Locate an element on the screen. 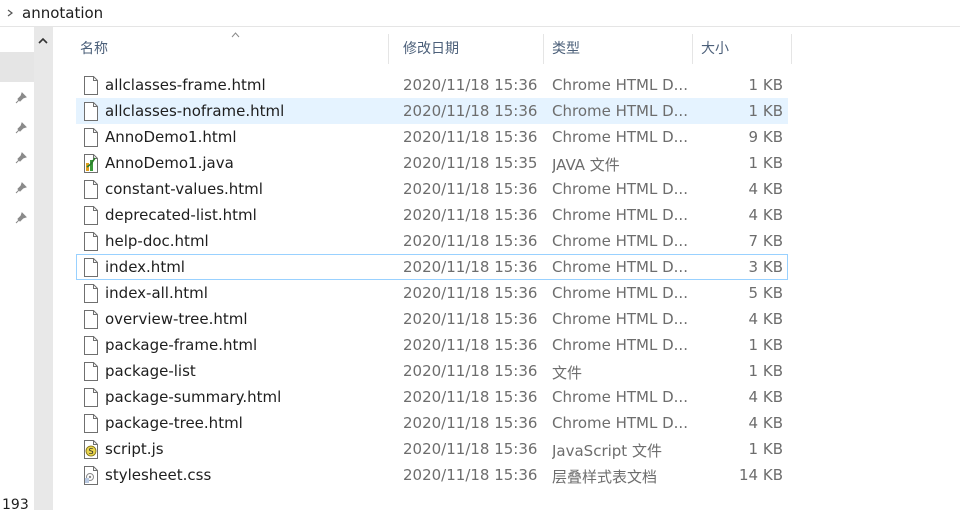  breadcrumb: annotation is located at coordinates (480, 13).